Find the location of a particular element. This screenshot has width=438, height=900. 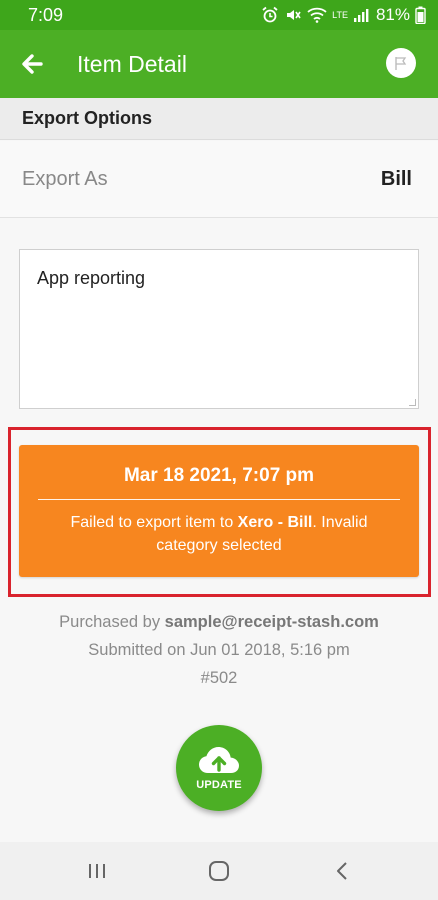

purchased-by: Purchased by sample@receipt-stash.com is located at coordinates (219, 622).